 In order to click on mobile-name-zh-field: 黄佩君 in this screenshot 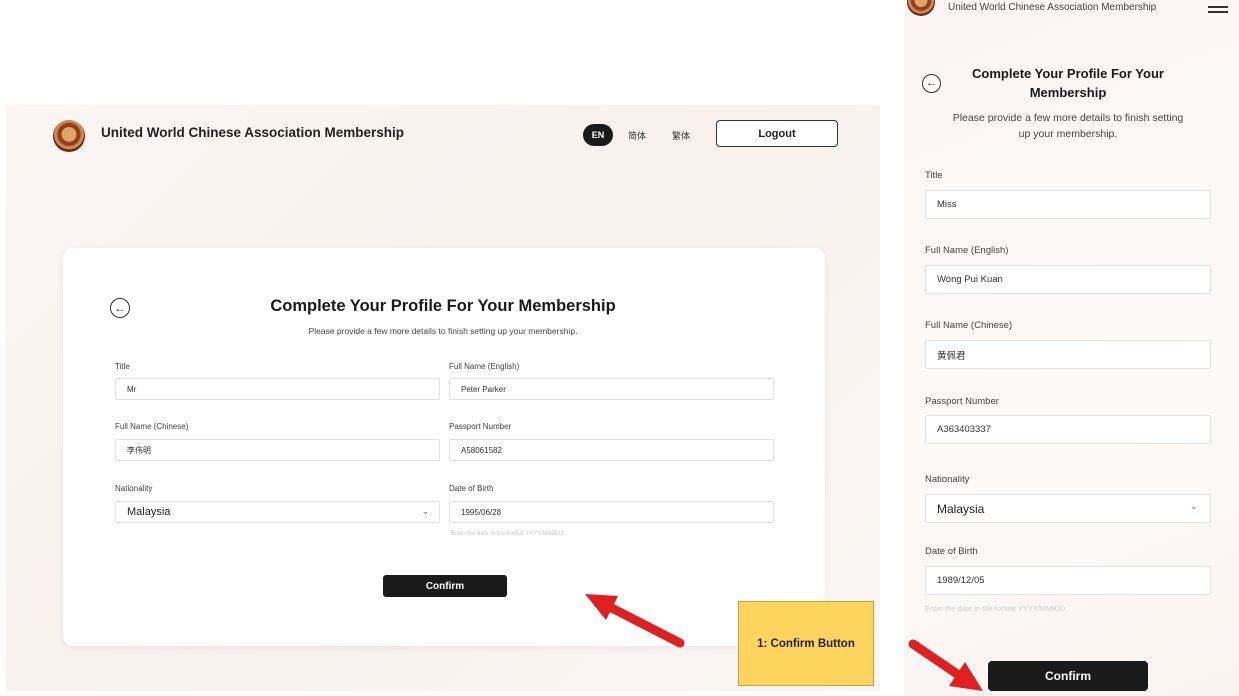, I will do `click(1068, 354)`.